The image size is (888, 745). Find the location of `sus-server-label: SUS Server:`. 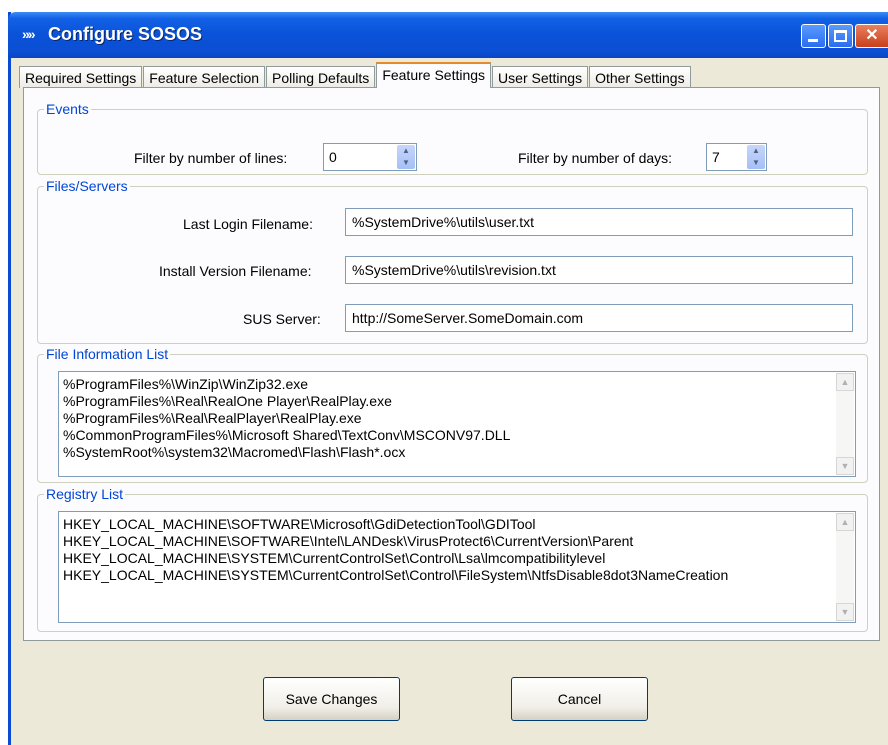

sus-server-label: SUS Server: is located at coordinates (282, 319).